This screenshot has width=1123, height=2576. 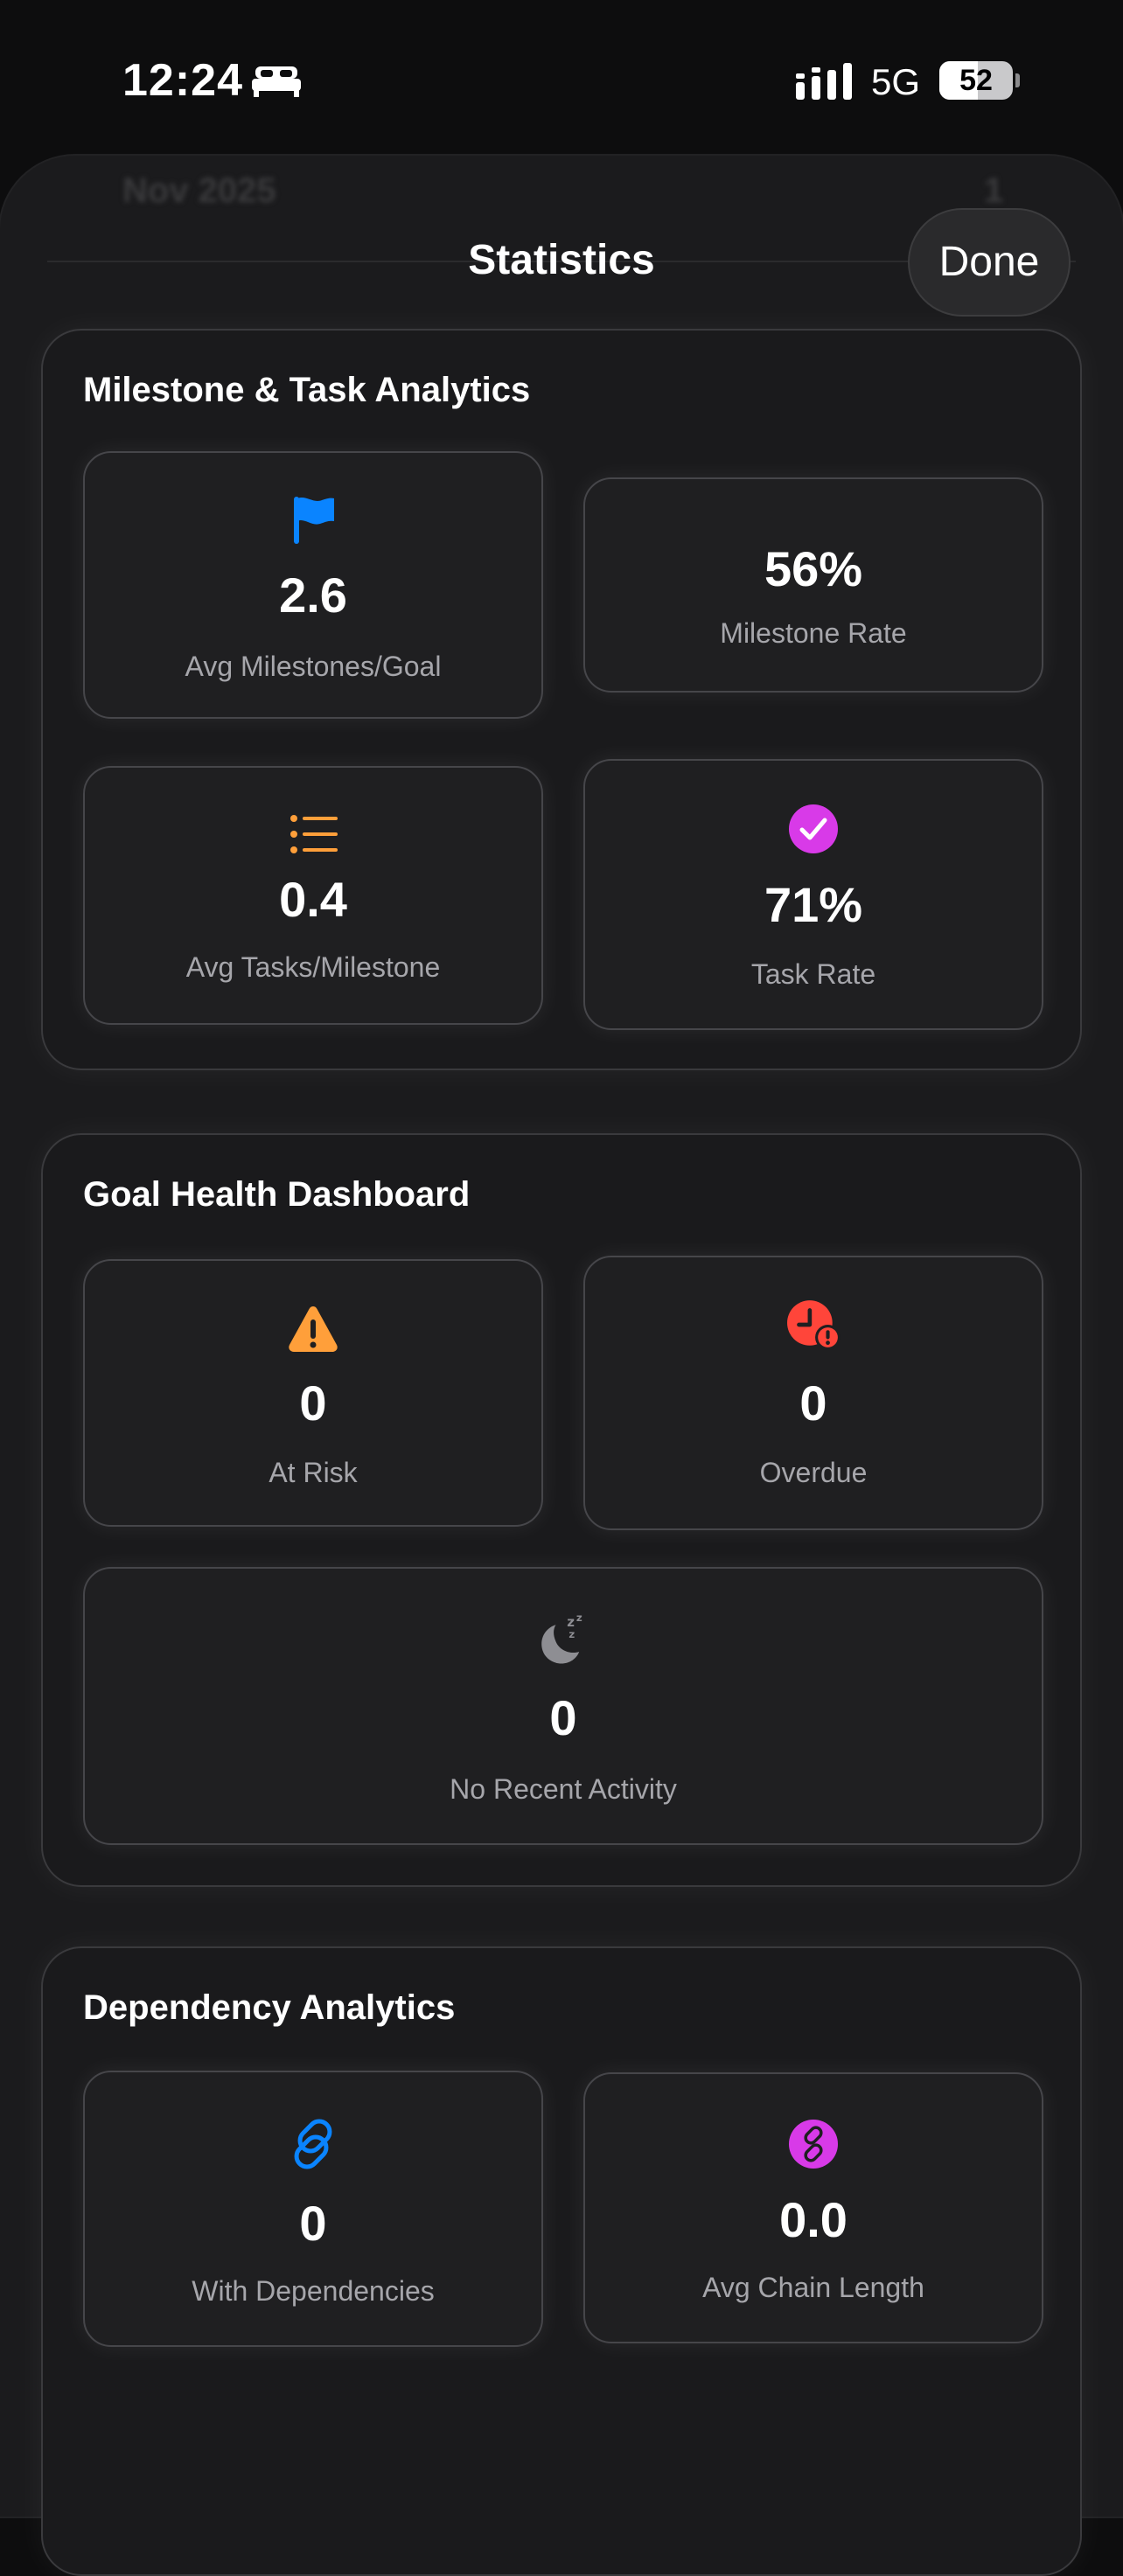 I want to click on task-rate-card: 71% Task Rate, so click(x=813, y=894).